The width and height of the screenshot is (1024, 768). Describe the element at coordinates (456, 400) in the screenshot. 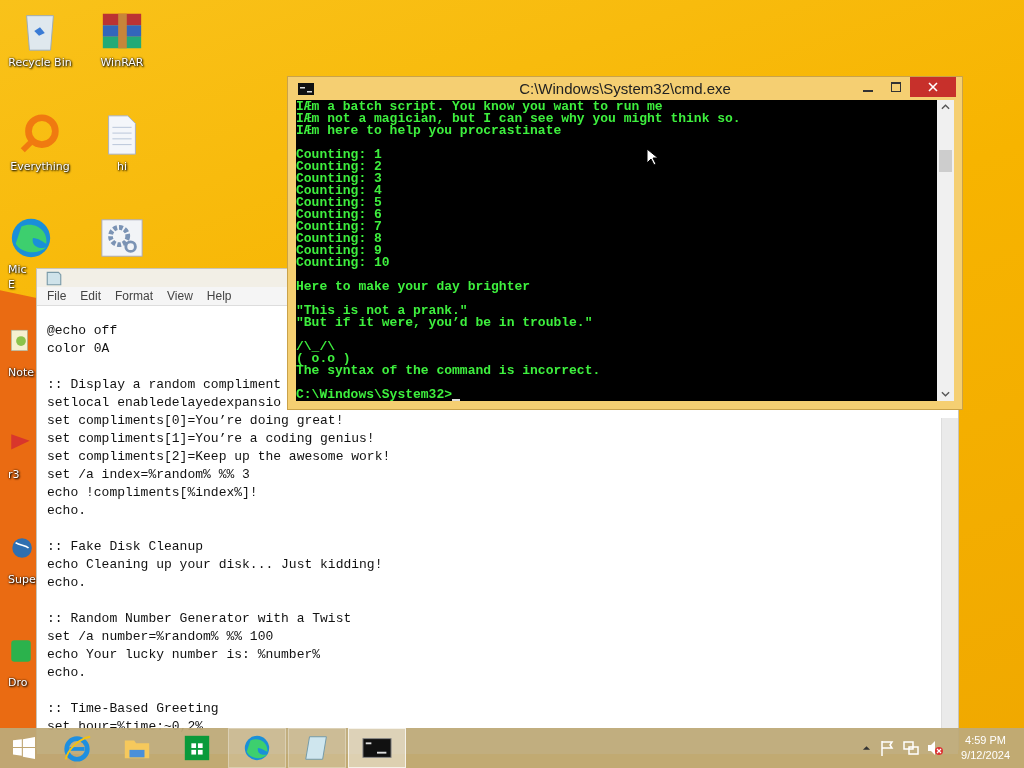

I see `text-cursor` at that location.